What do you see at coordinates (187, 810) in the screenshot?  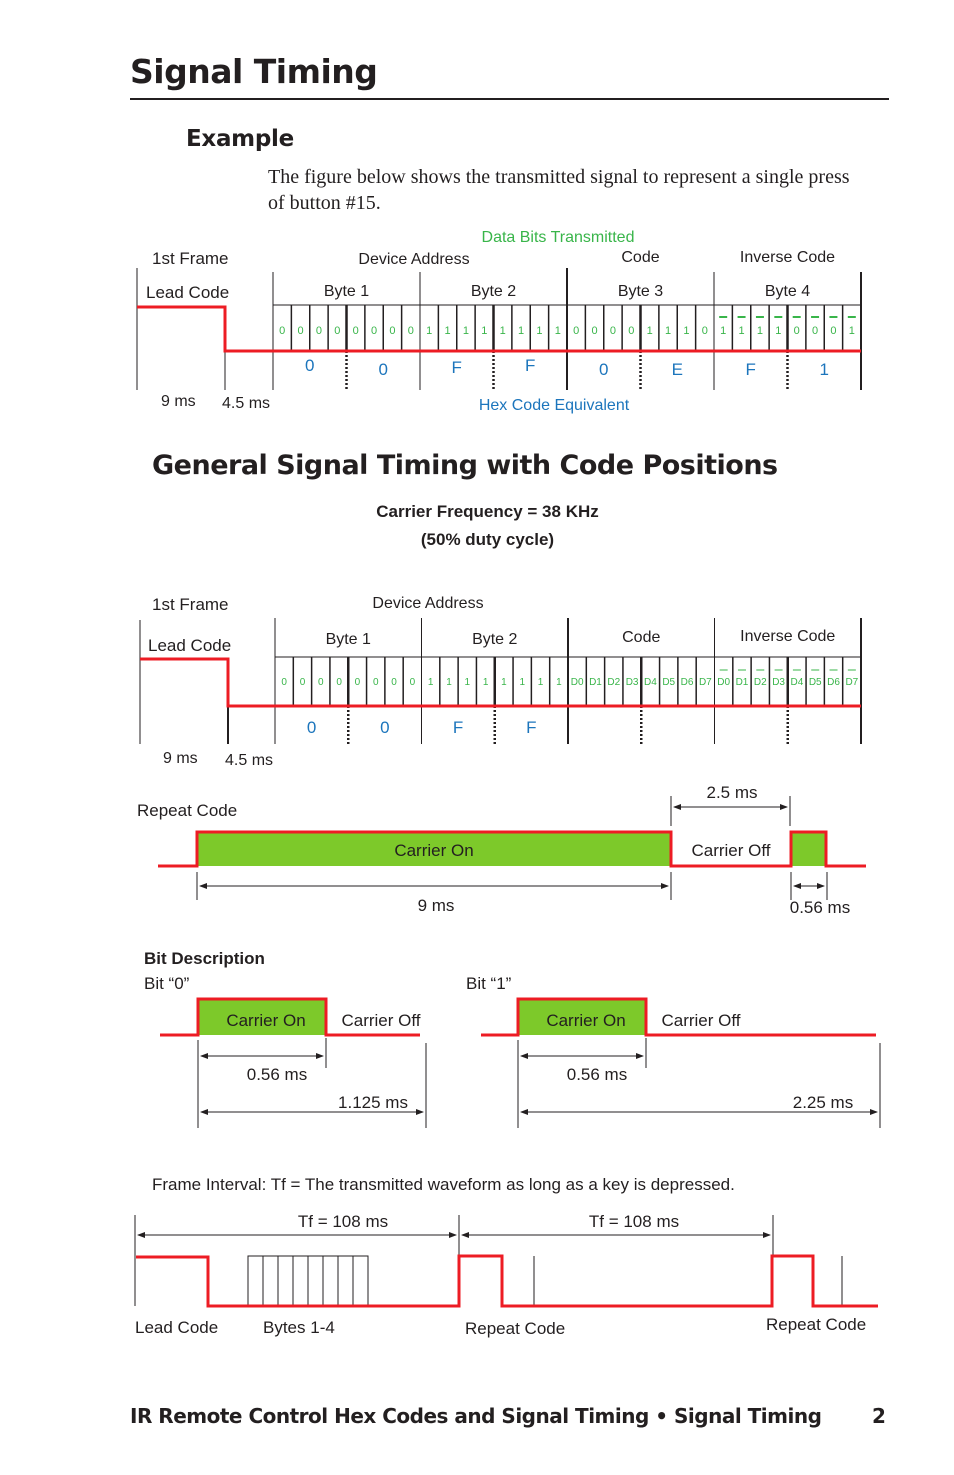 I see `repeat-code-label: Repeat Code` at bounding box center [187, 810].